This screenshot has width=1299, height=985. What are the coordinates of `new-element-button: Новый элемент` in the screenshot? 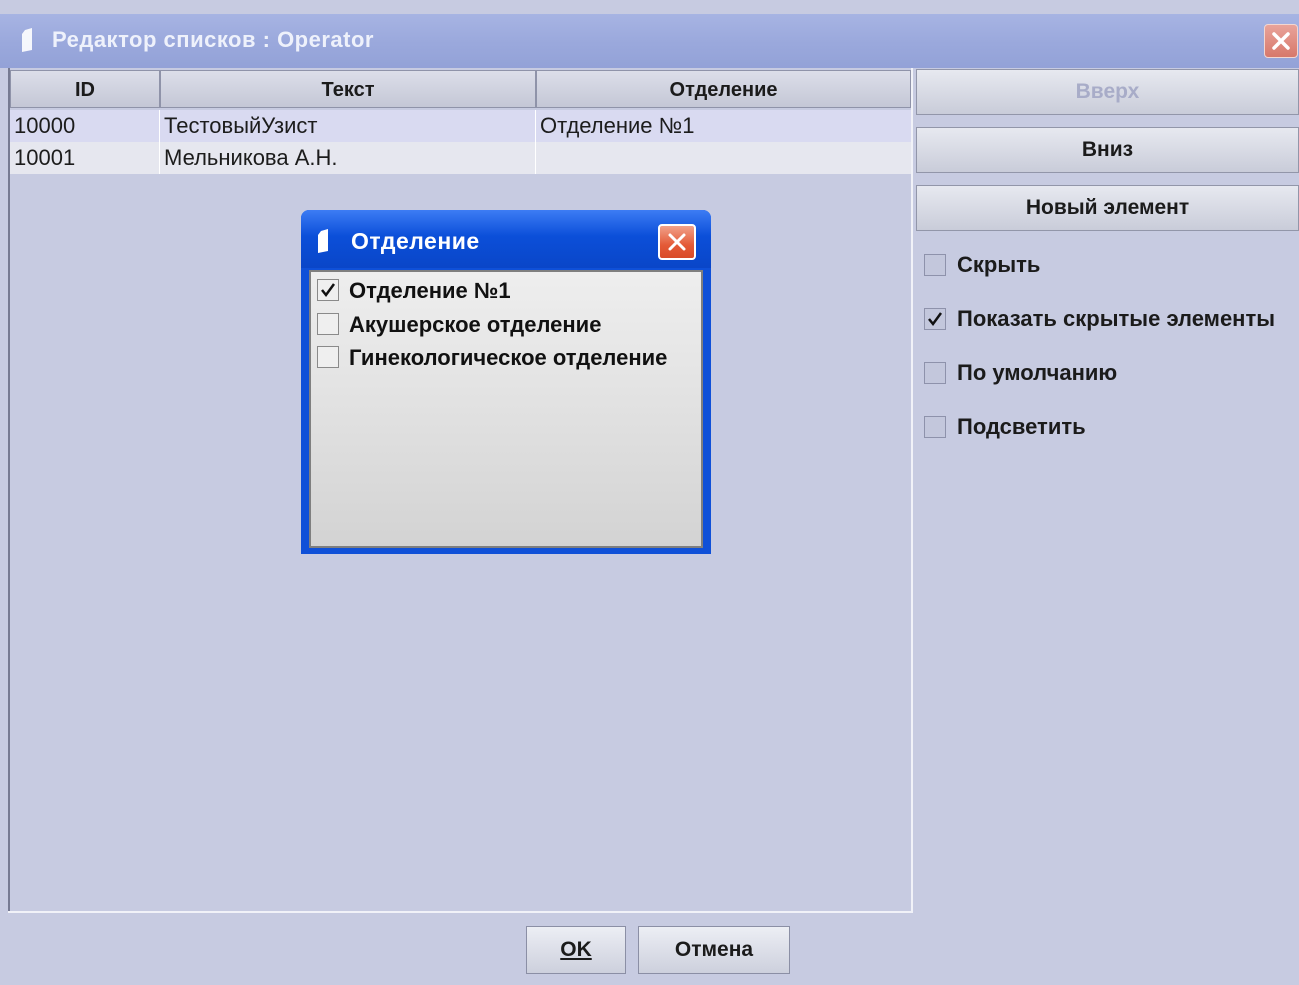 It's located at (1107, 208).